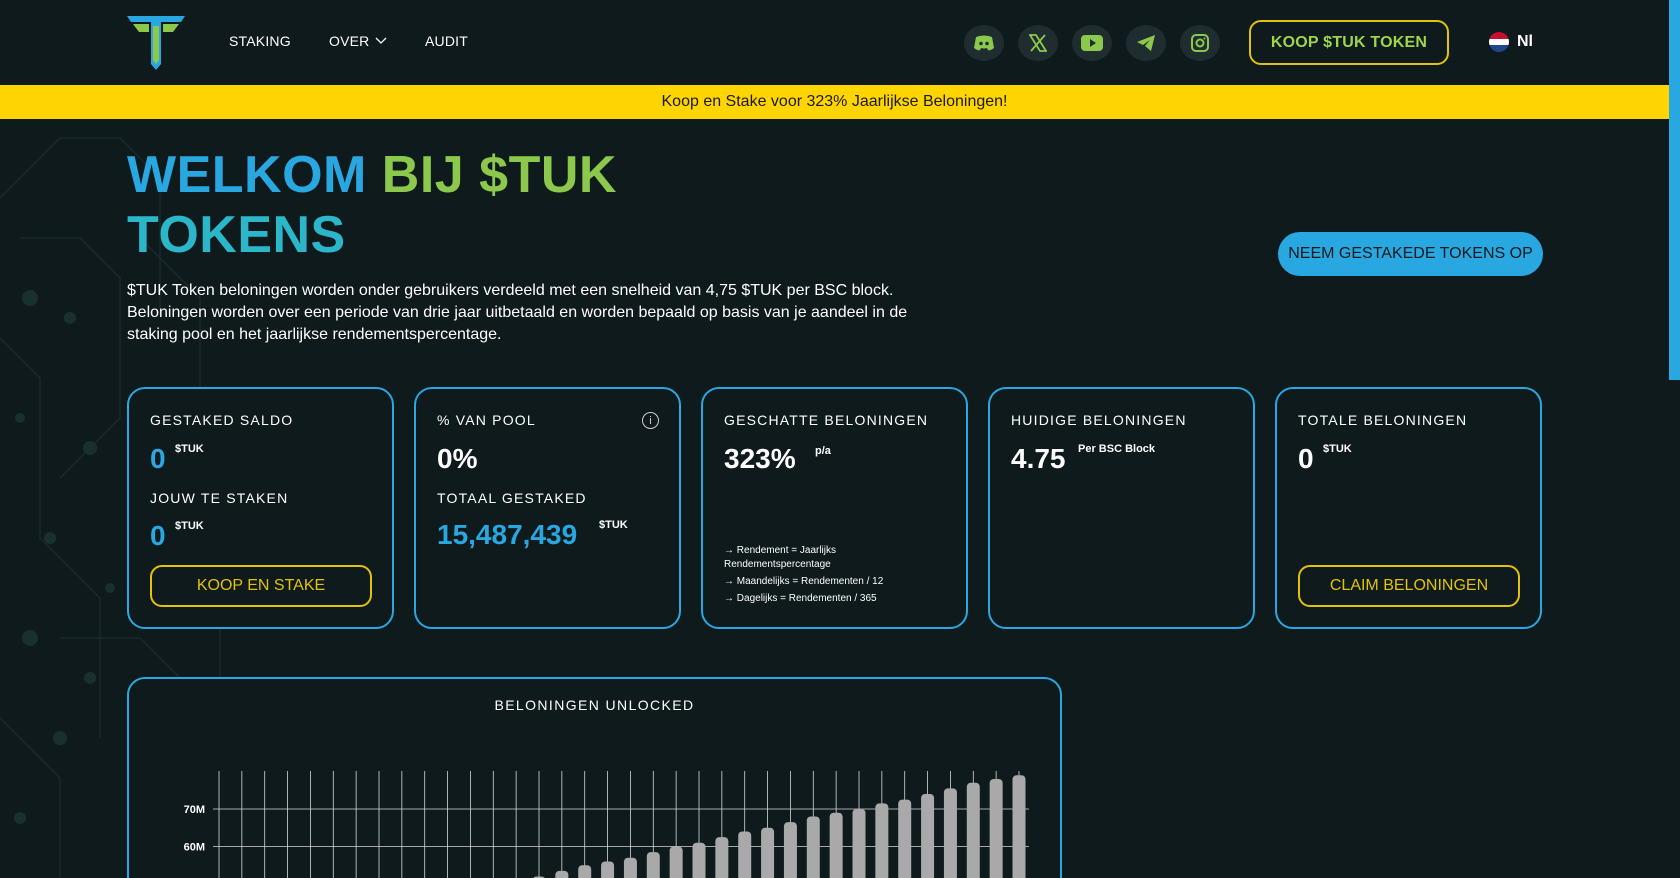  What do you see at coordinates (1200, 43) in the screenshot?
I see `instagram-icon` at bounding box center [1200, 43].